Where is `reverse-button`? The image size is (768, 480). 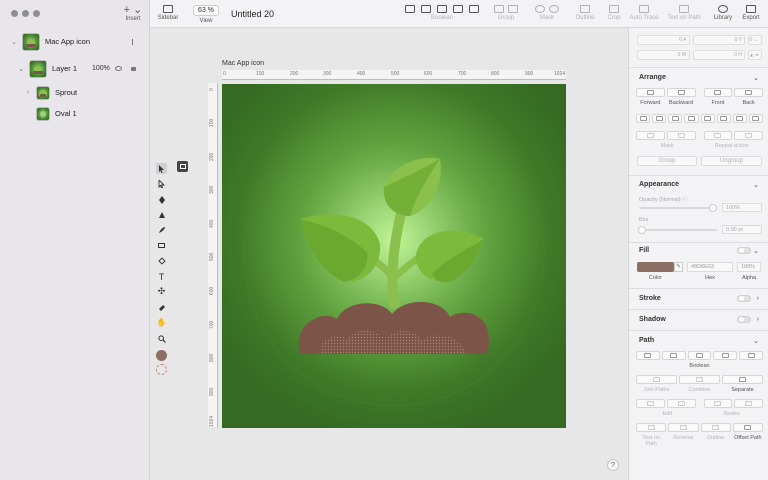 reverse-button is located at coordinates (683, 427).